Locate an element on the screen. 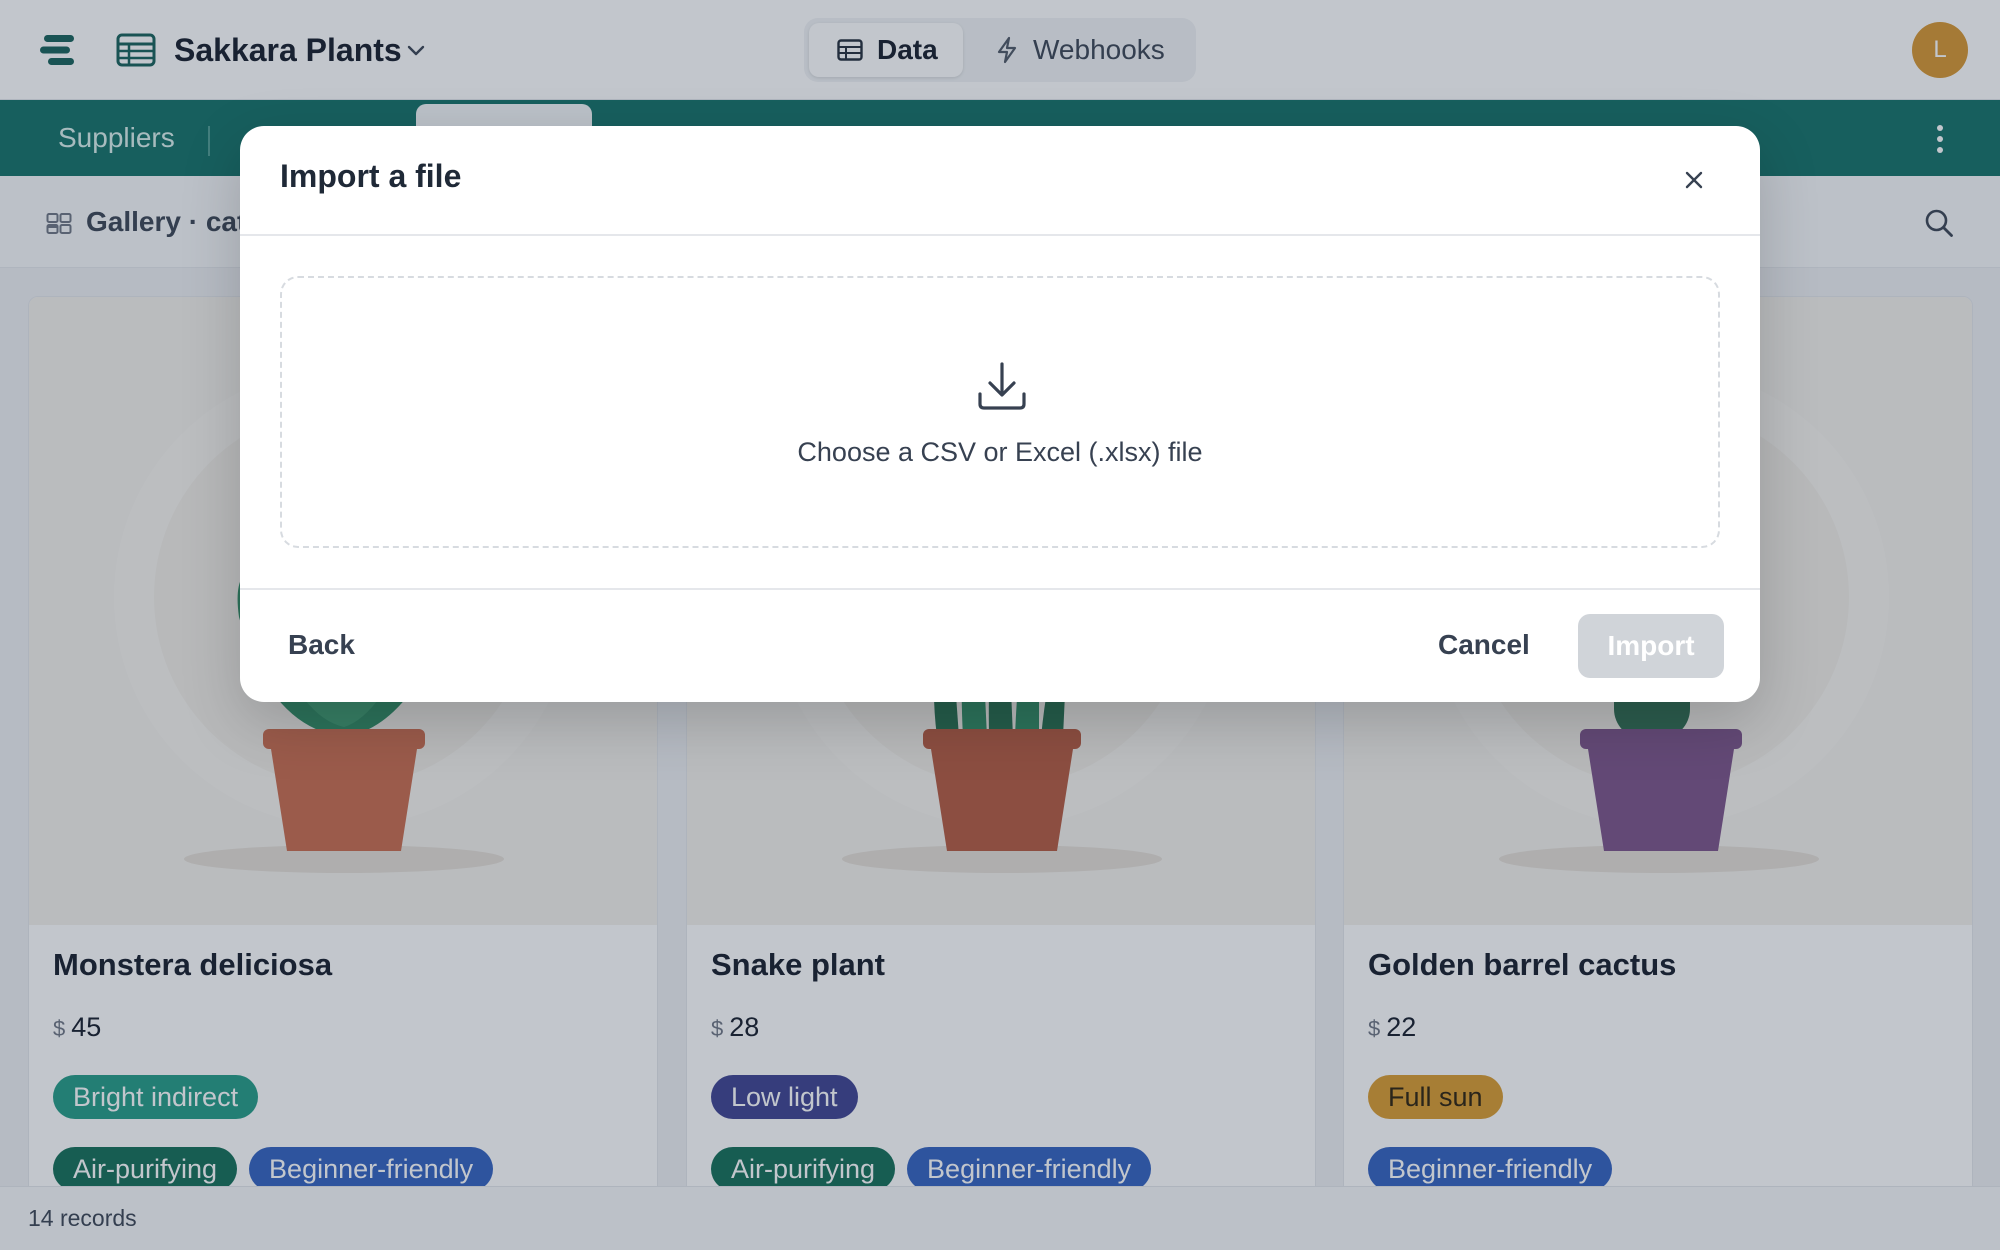  dialog-title: Import a file is located at coordinates (371, 176).